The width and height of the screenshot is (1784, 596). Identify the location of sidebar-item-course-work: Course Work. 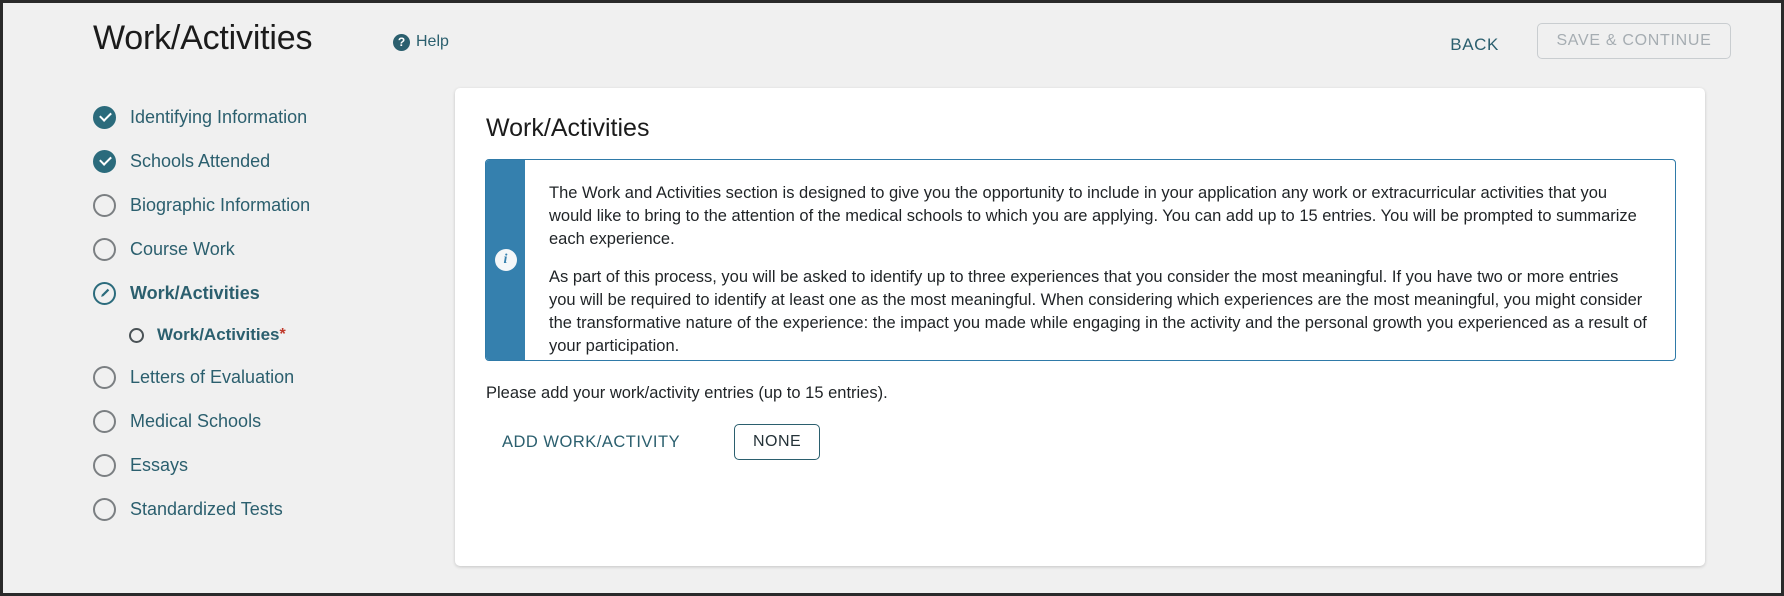
(268, 249).